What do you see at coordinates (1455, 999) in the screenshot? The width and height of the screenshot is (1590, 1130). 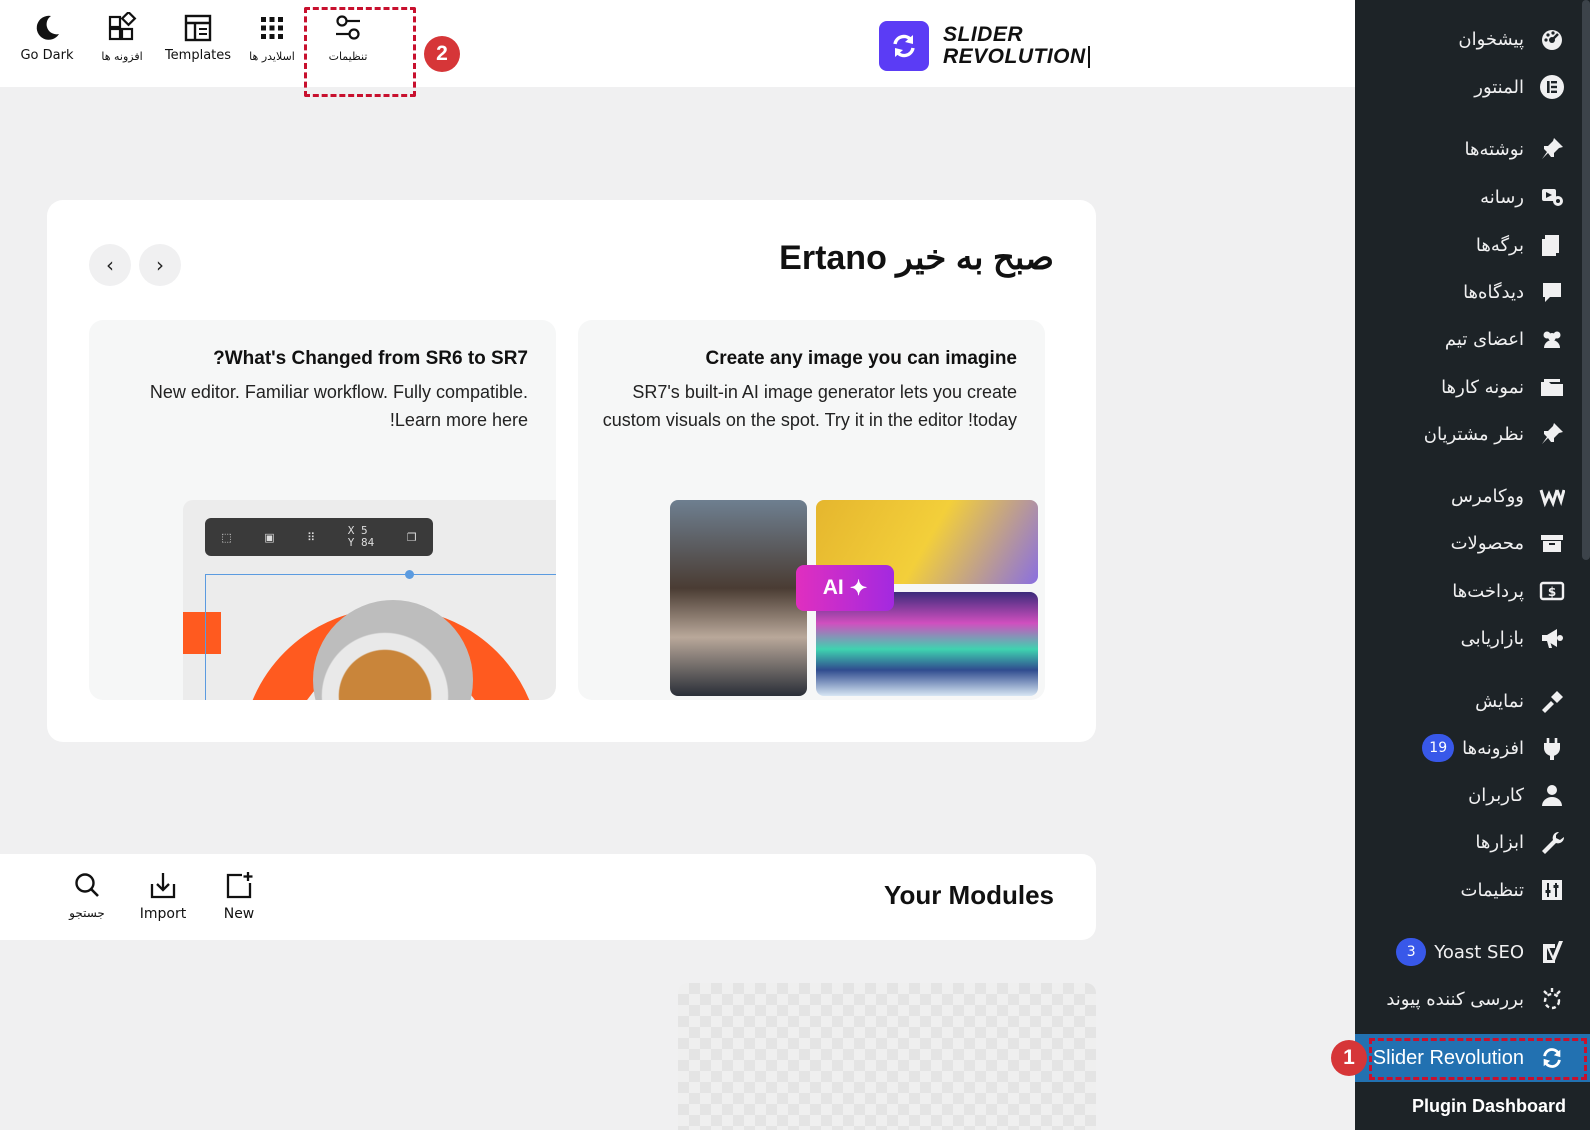 I see `sidebar-item-label: بررسی کننده پیوند` at bounding box center [1455, 999].